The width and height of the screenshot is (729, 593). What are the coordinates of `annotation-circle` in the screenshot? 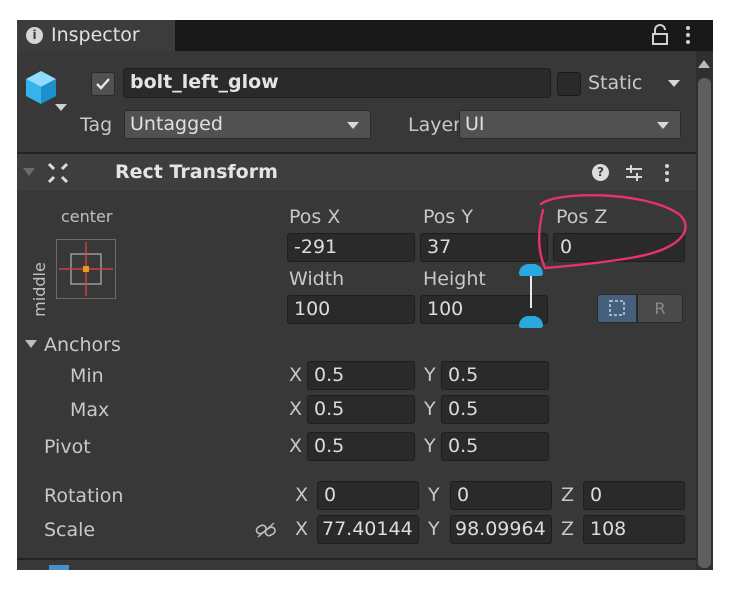 It's located at (612, 232).